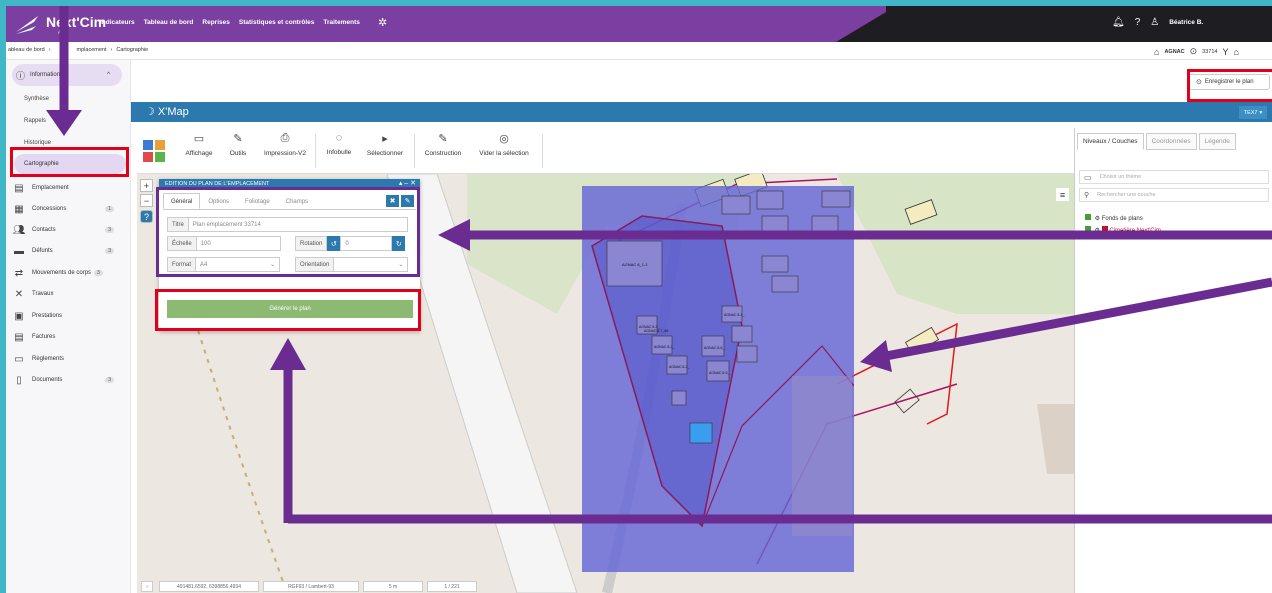 This screenshot has height=593, width=1272. Describe the element at coordinates (876, 356) in the screenshot. I see `arrow-head-left-diag` at that location.